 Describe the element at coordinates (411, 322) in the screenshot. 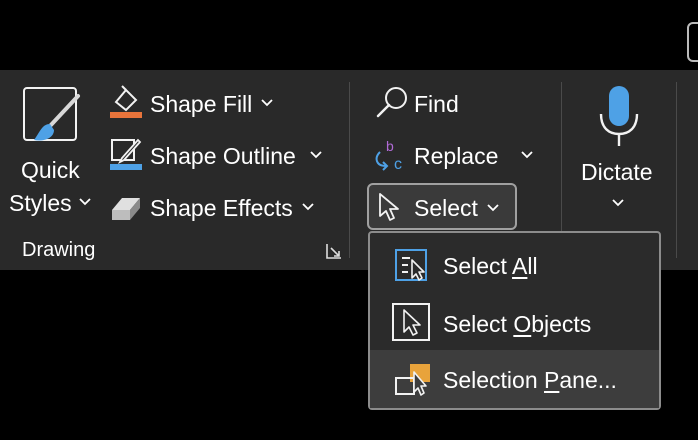

I see `select-objects-icon` at that location.